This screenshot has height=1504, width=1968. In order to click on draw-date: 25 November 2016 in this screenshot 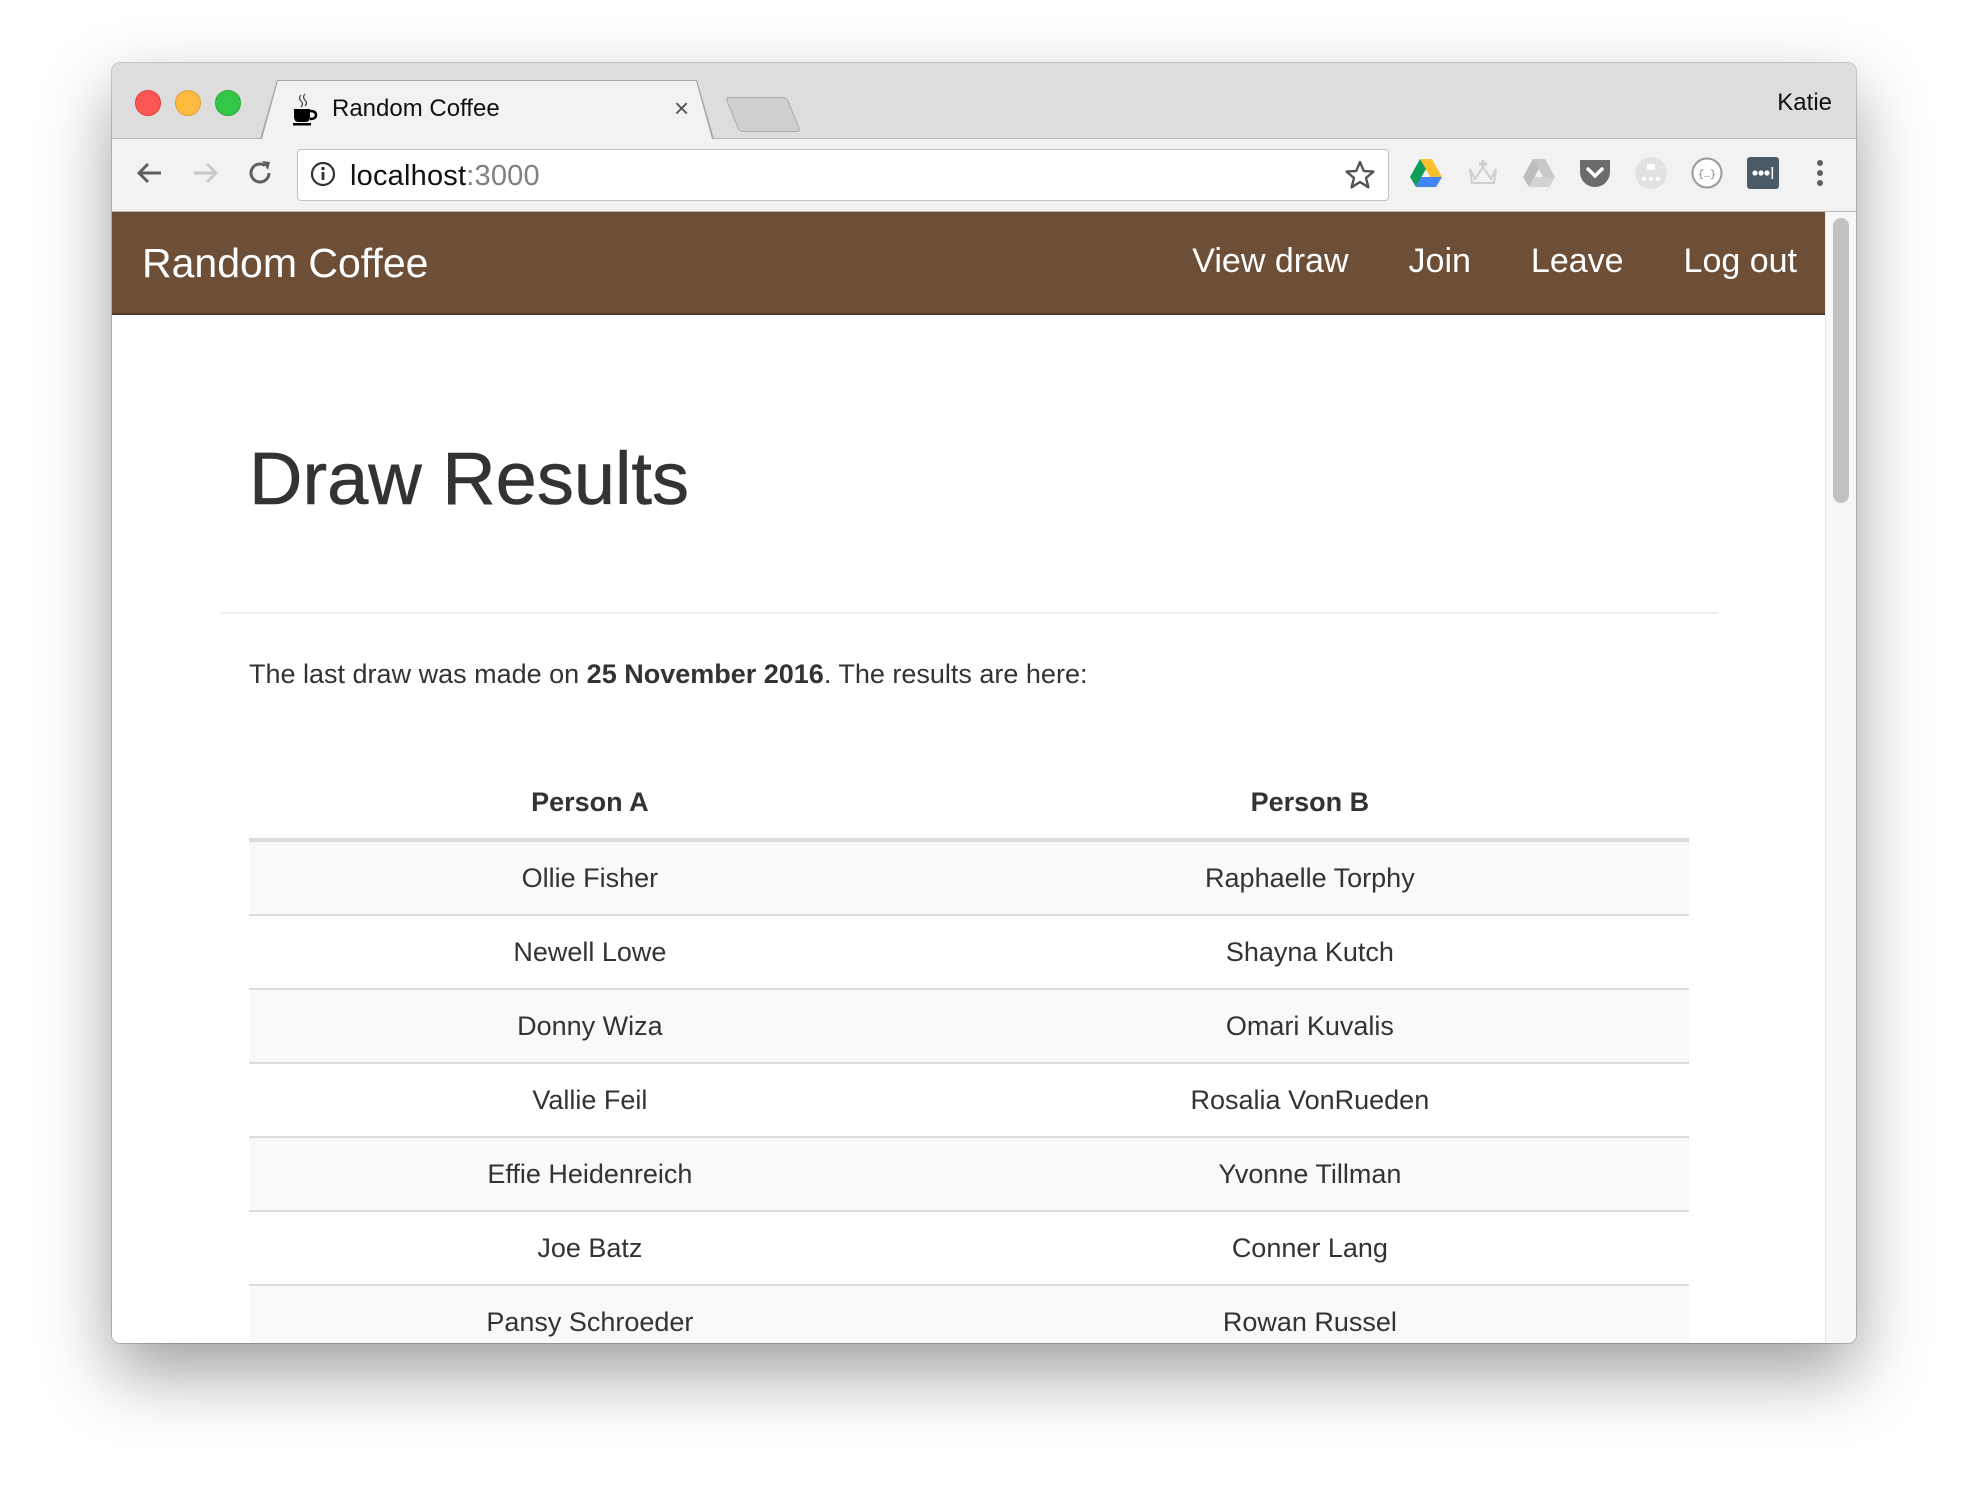, I will do `click(705, 674)`.